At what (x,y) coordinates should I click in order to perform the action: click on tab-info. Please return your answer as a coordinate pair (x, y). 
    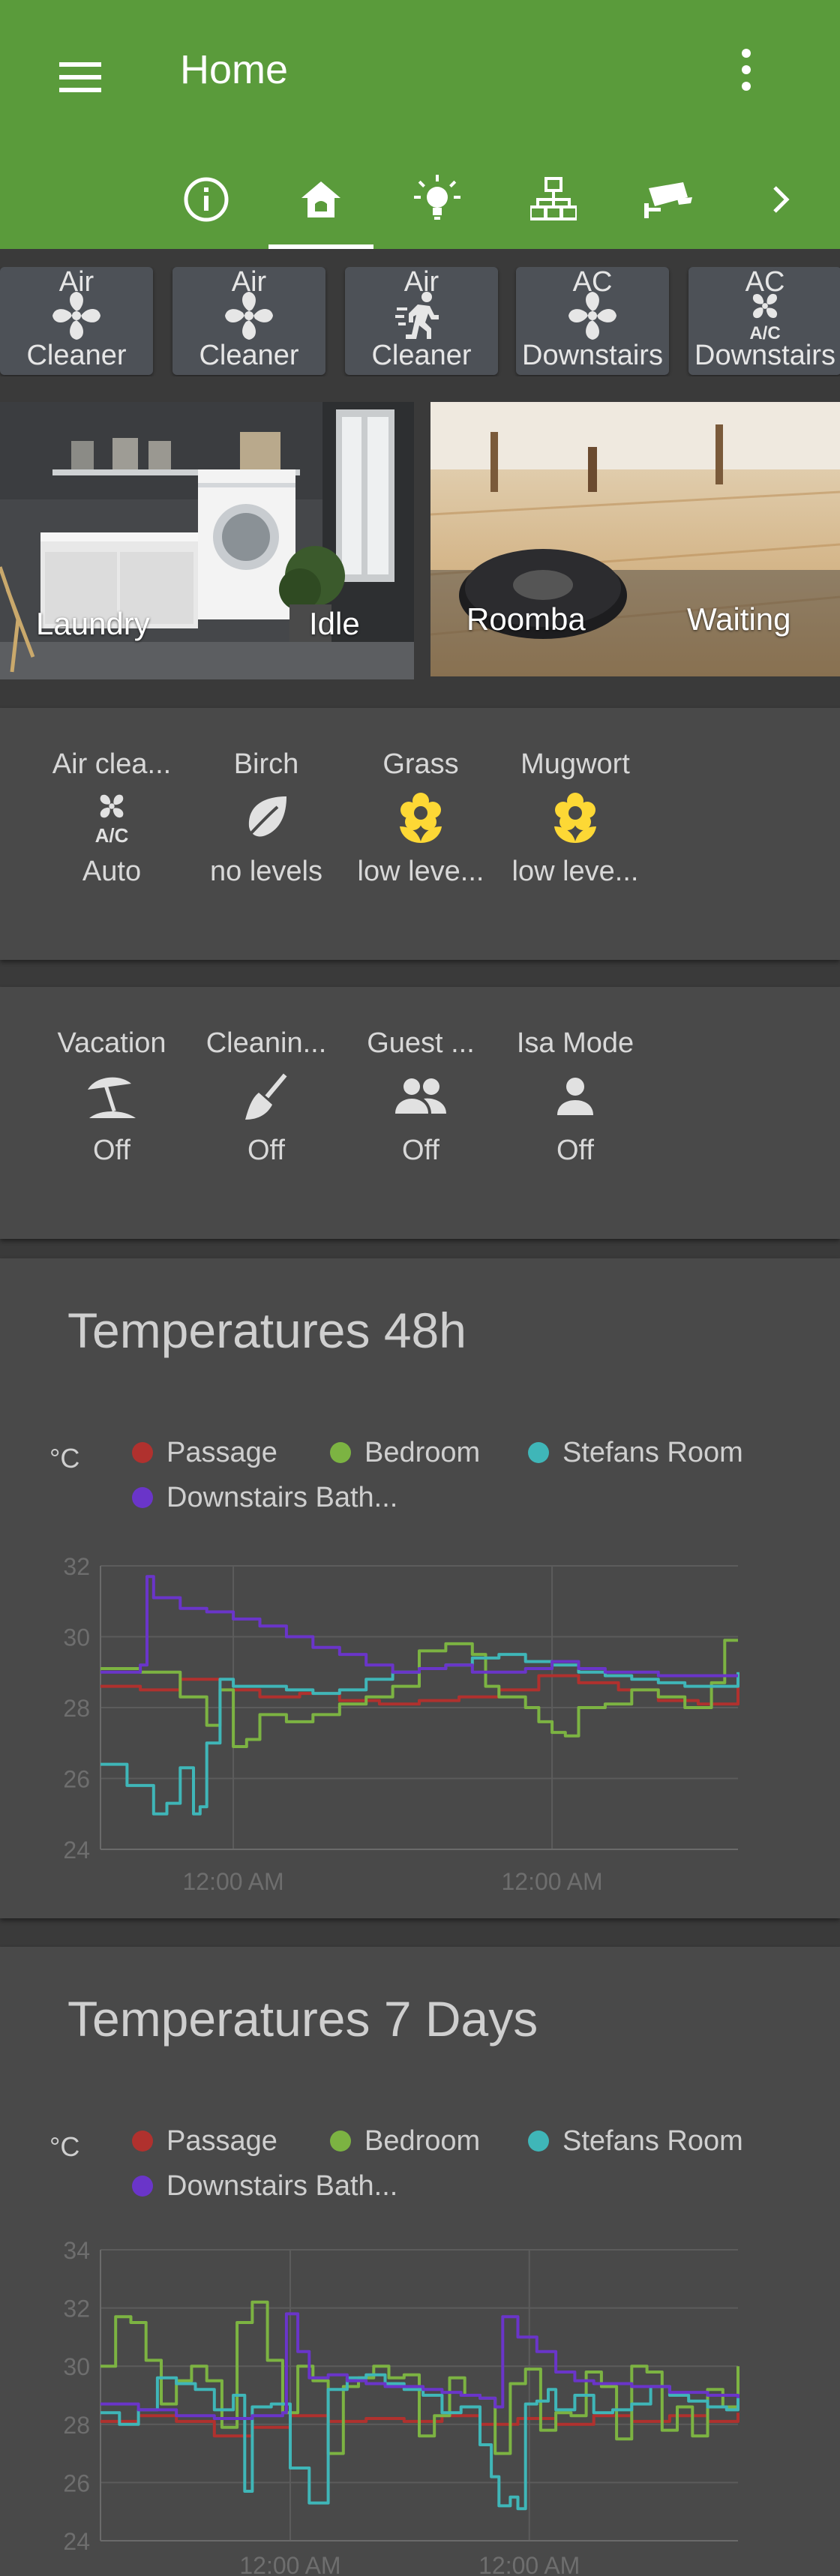
    Looking at the image, I should click on (206, 199).